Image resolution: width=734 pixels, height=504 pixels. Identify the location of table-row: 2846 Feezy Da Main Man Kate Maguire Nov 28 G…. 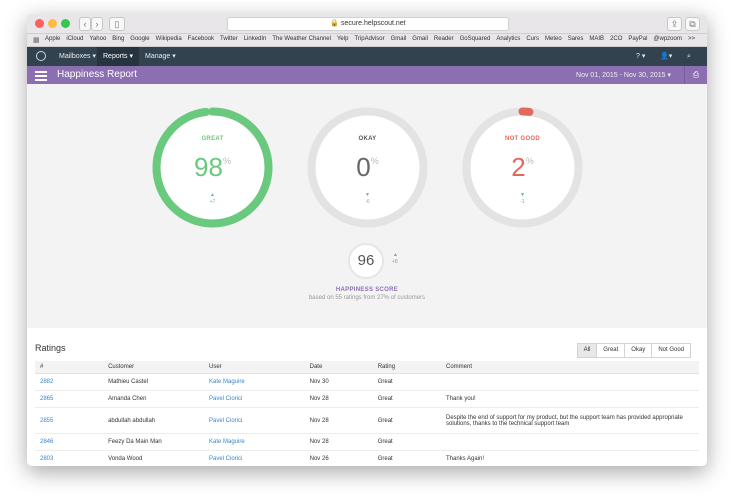
(367, 442).